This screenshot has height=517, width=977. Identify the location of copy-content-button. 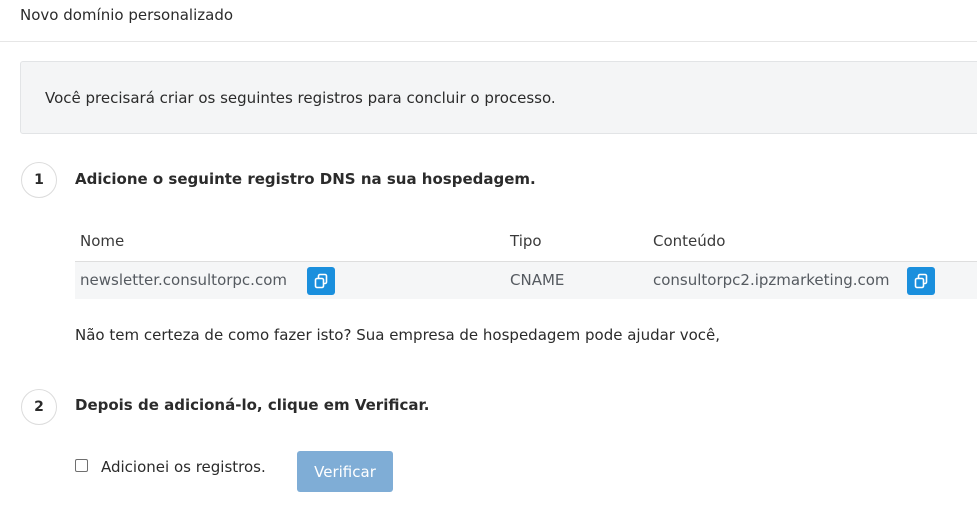
(921, 281).